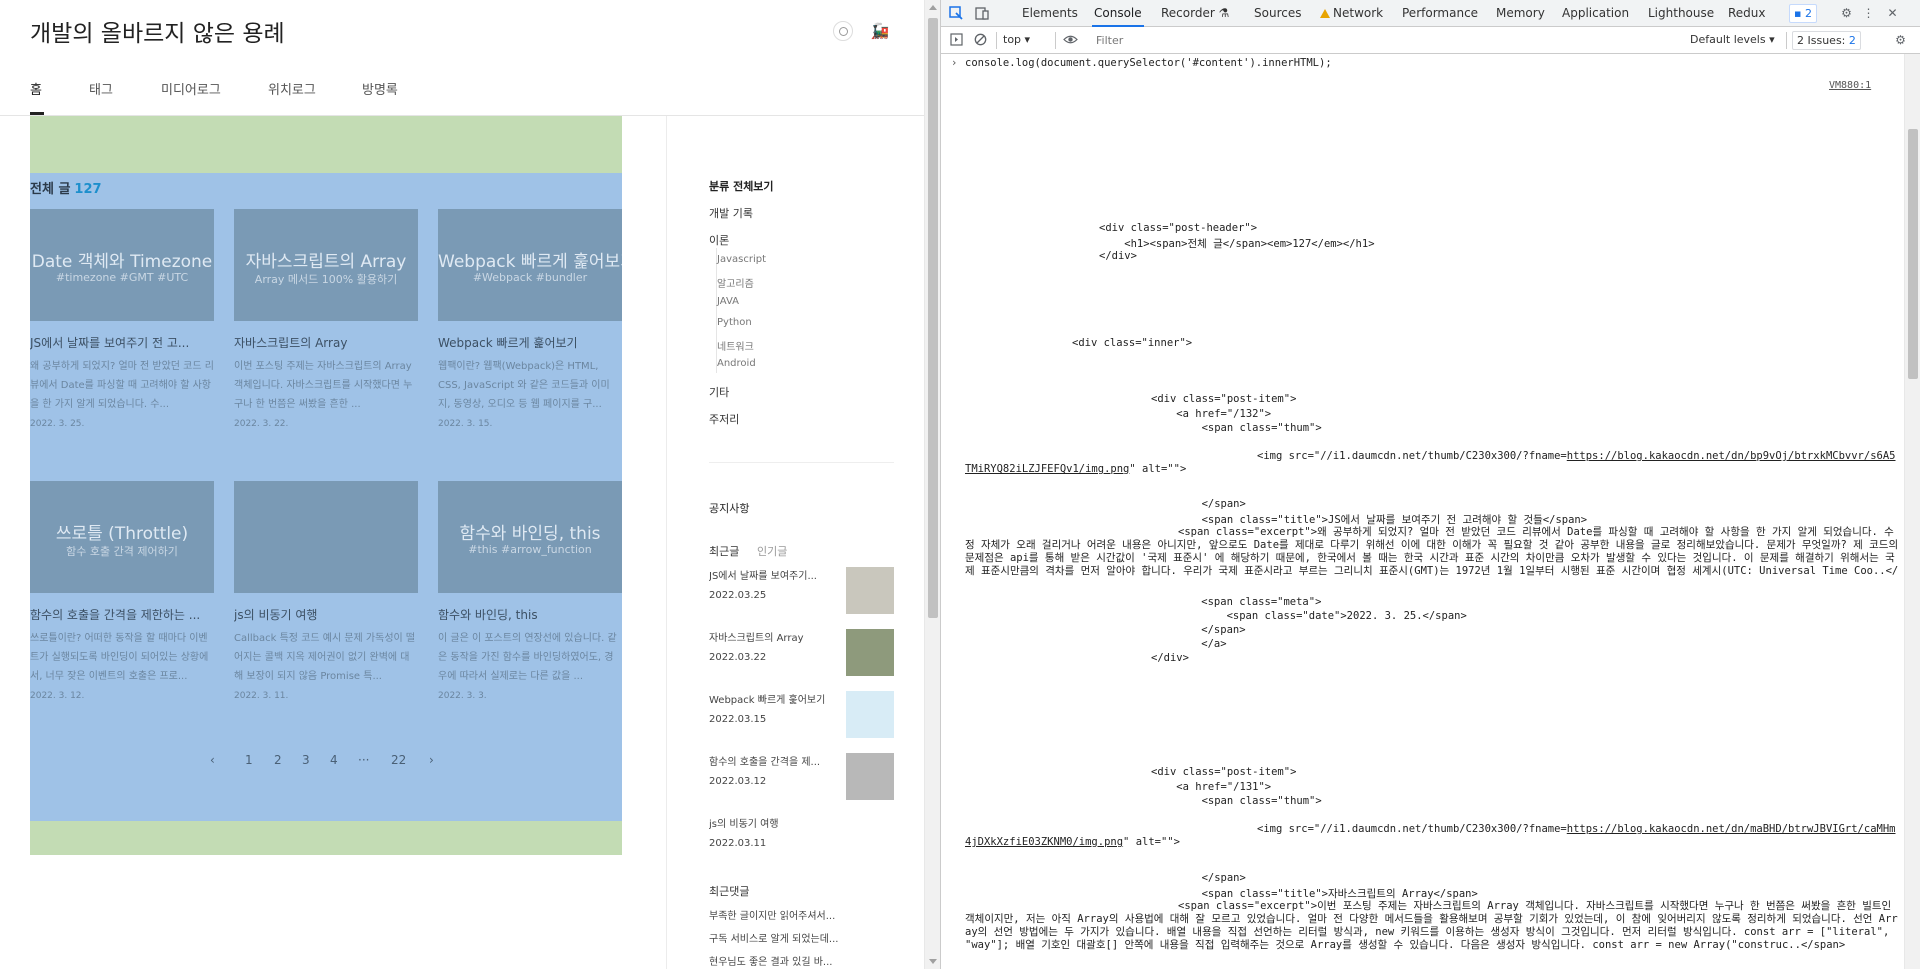  Describe the element at coordinates (724, 419) in the screenshot. I see `category-misc: 주저리` at that location.